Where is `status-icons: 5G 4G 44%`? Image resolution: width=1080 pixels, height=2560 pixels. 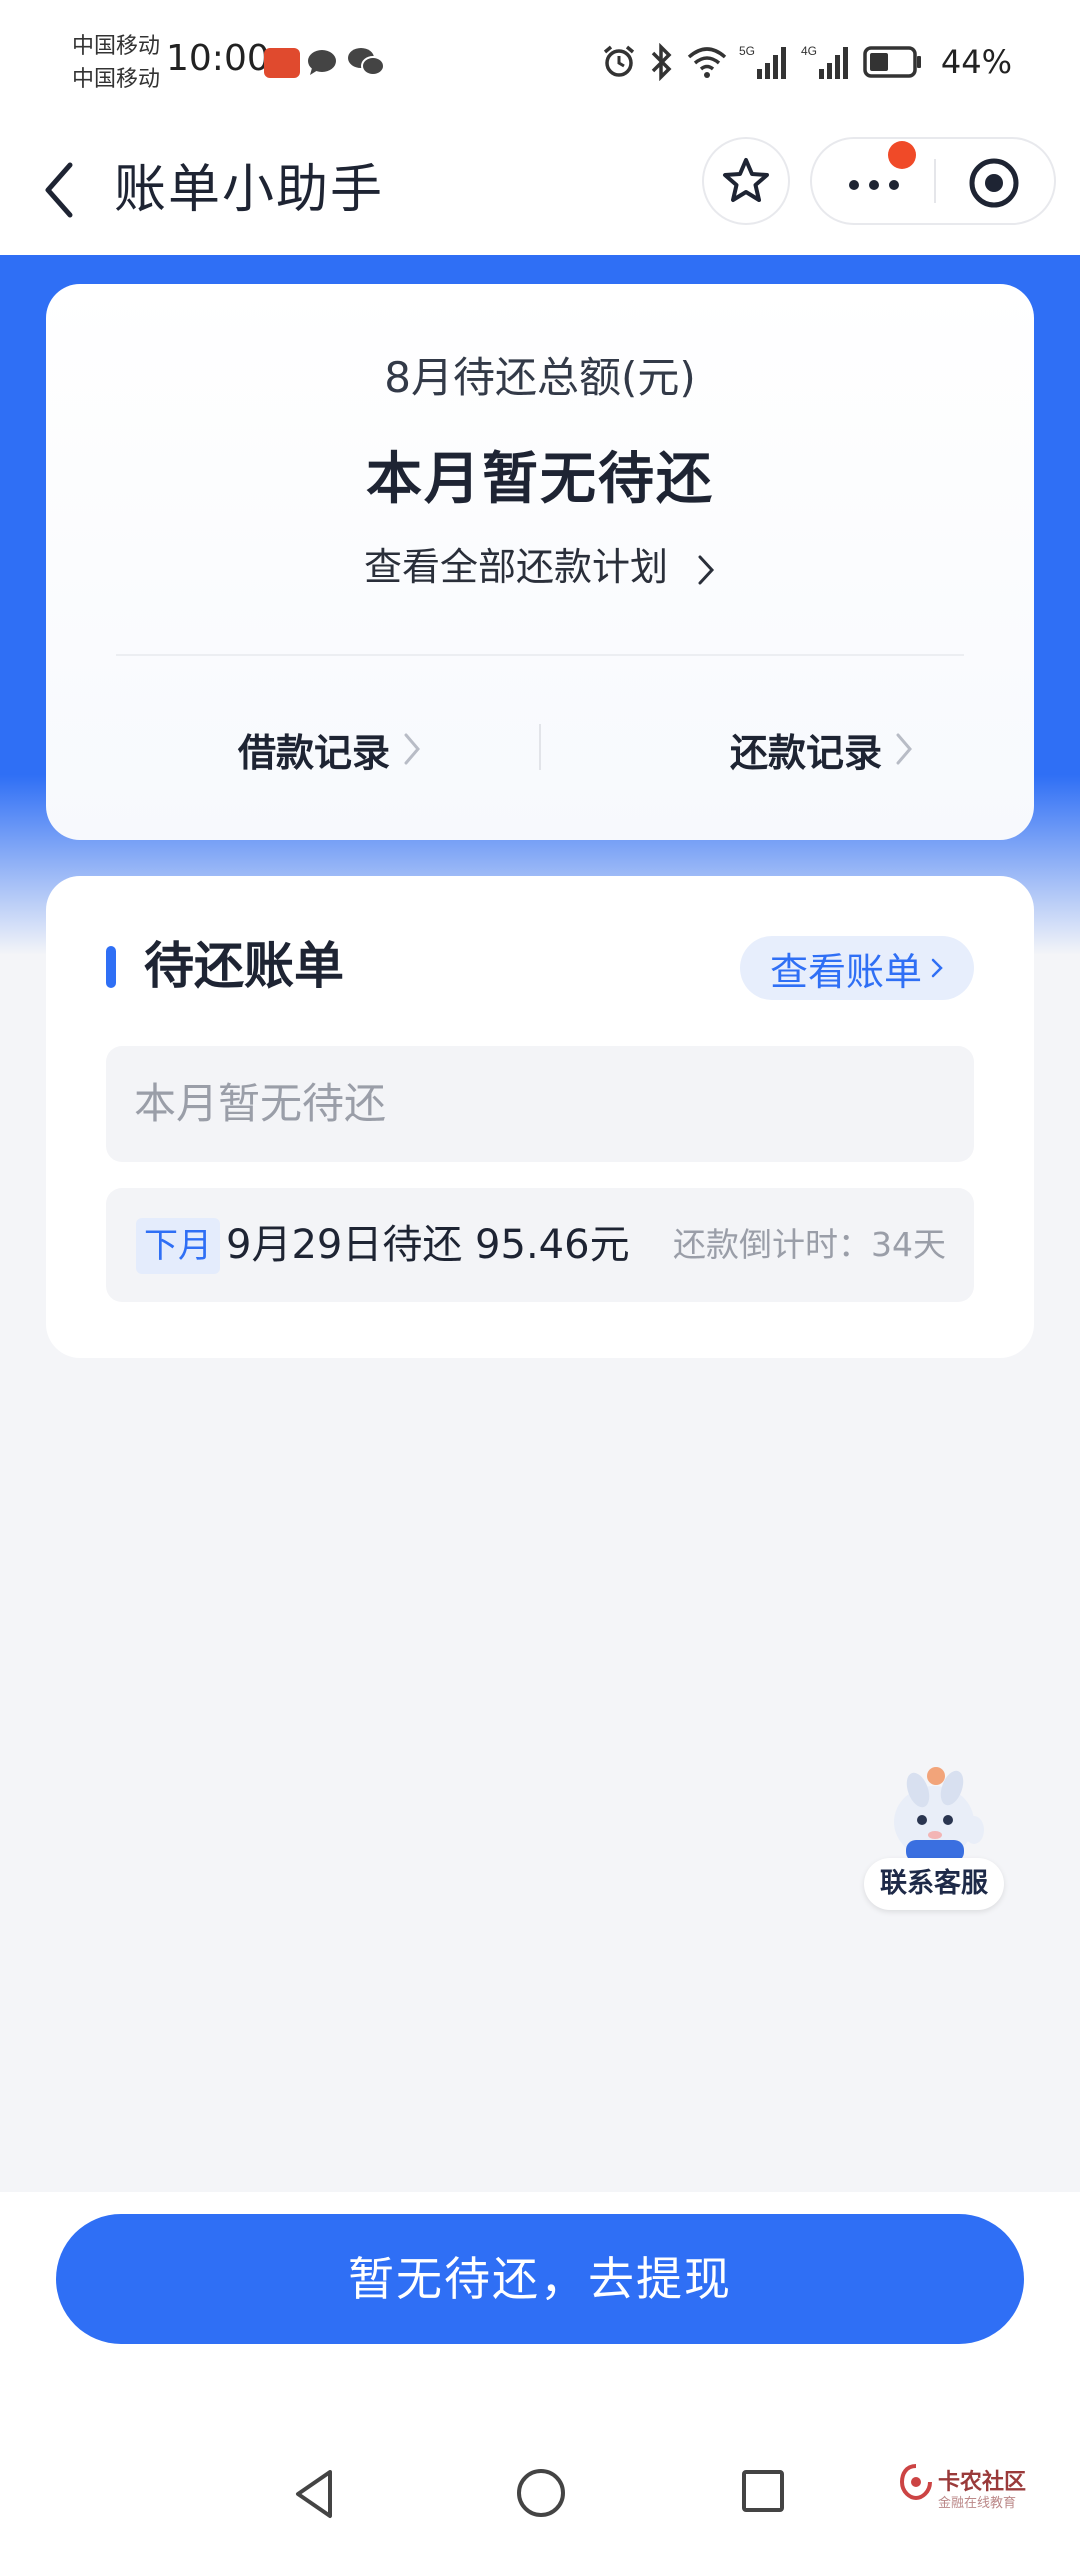
status-icons: 5G 4G 44% is located at coordinates (806, 62).